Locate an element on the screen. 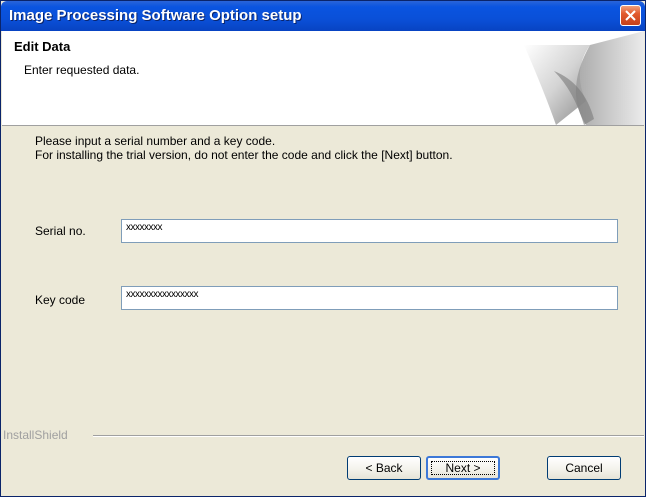  cancel-button: Cancel is located at coordinates (584, 468).